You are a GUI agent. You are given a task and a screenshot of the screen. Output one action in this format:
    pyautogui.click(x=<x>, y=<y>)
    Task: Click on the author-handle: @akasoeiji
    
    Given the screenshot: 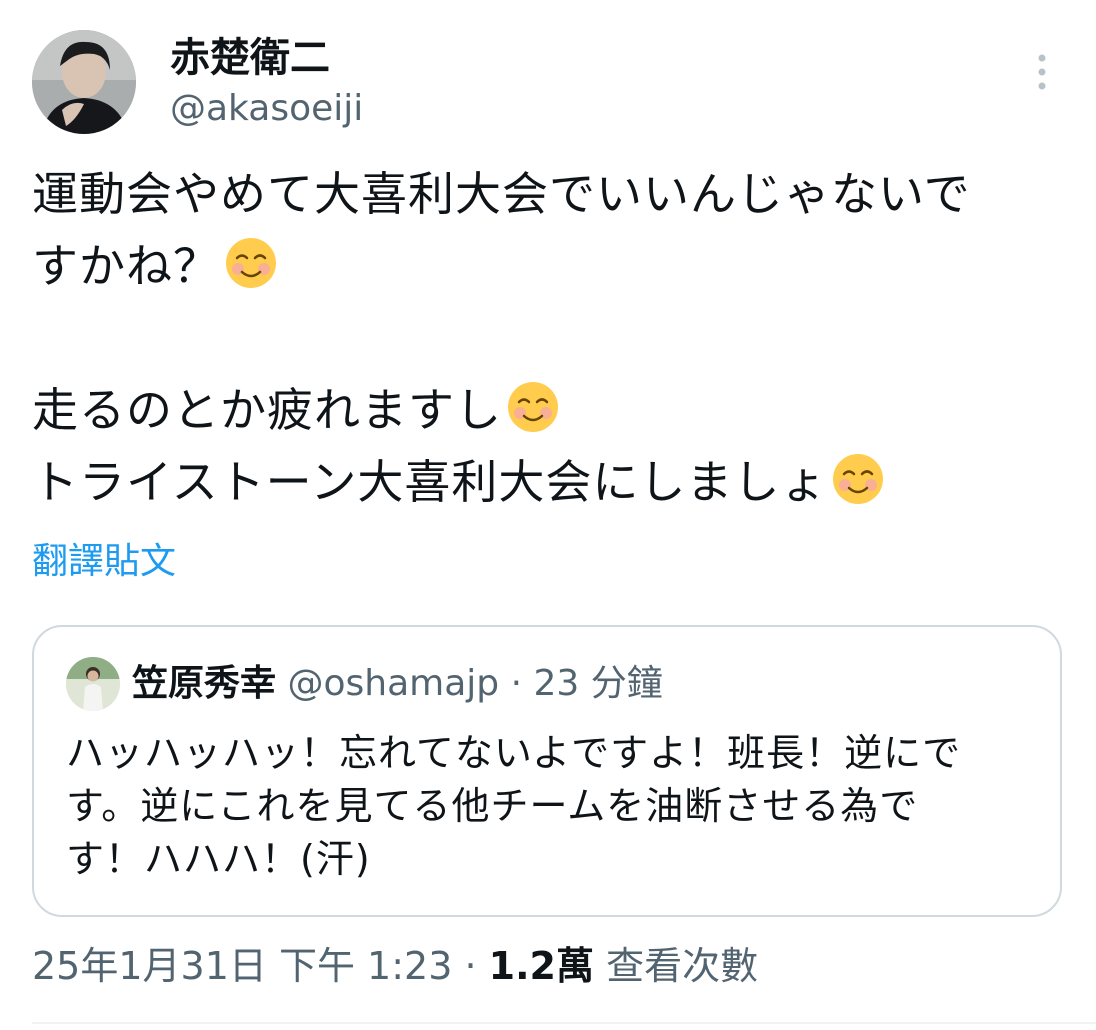 What is the action you would take?
    pyautogui.click(x=266, y=109)
    